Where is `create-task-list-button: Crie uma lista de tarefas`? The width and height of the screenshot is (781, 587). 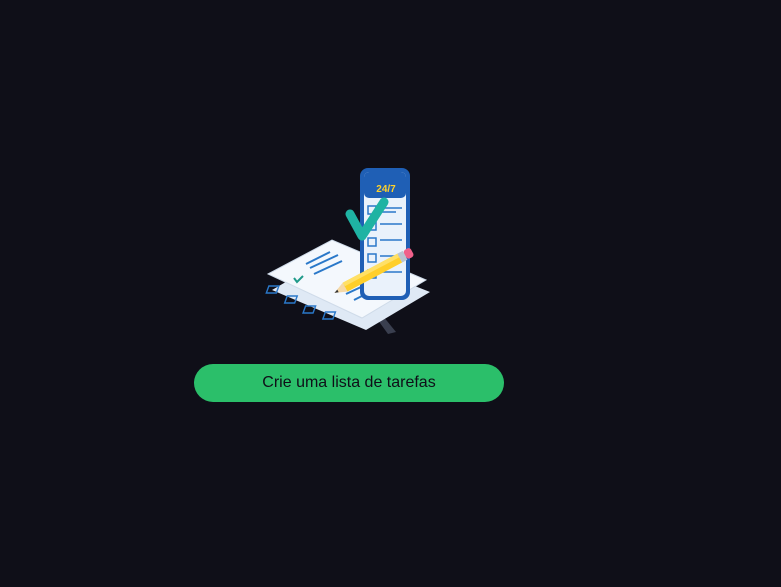 create-task-list-button: Crie uma lista de tarefas is located at coordinates (349, 383).